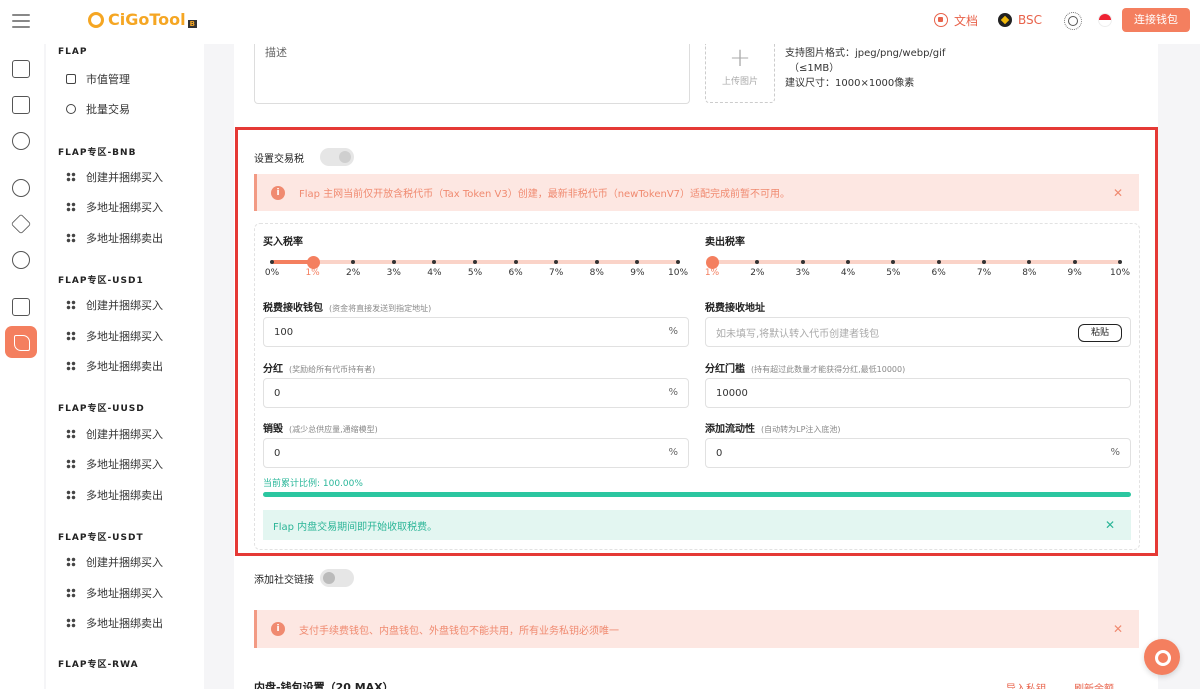 The image size is (1200, 689). I want to click on rail-coin-icon, so click(21, 141).